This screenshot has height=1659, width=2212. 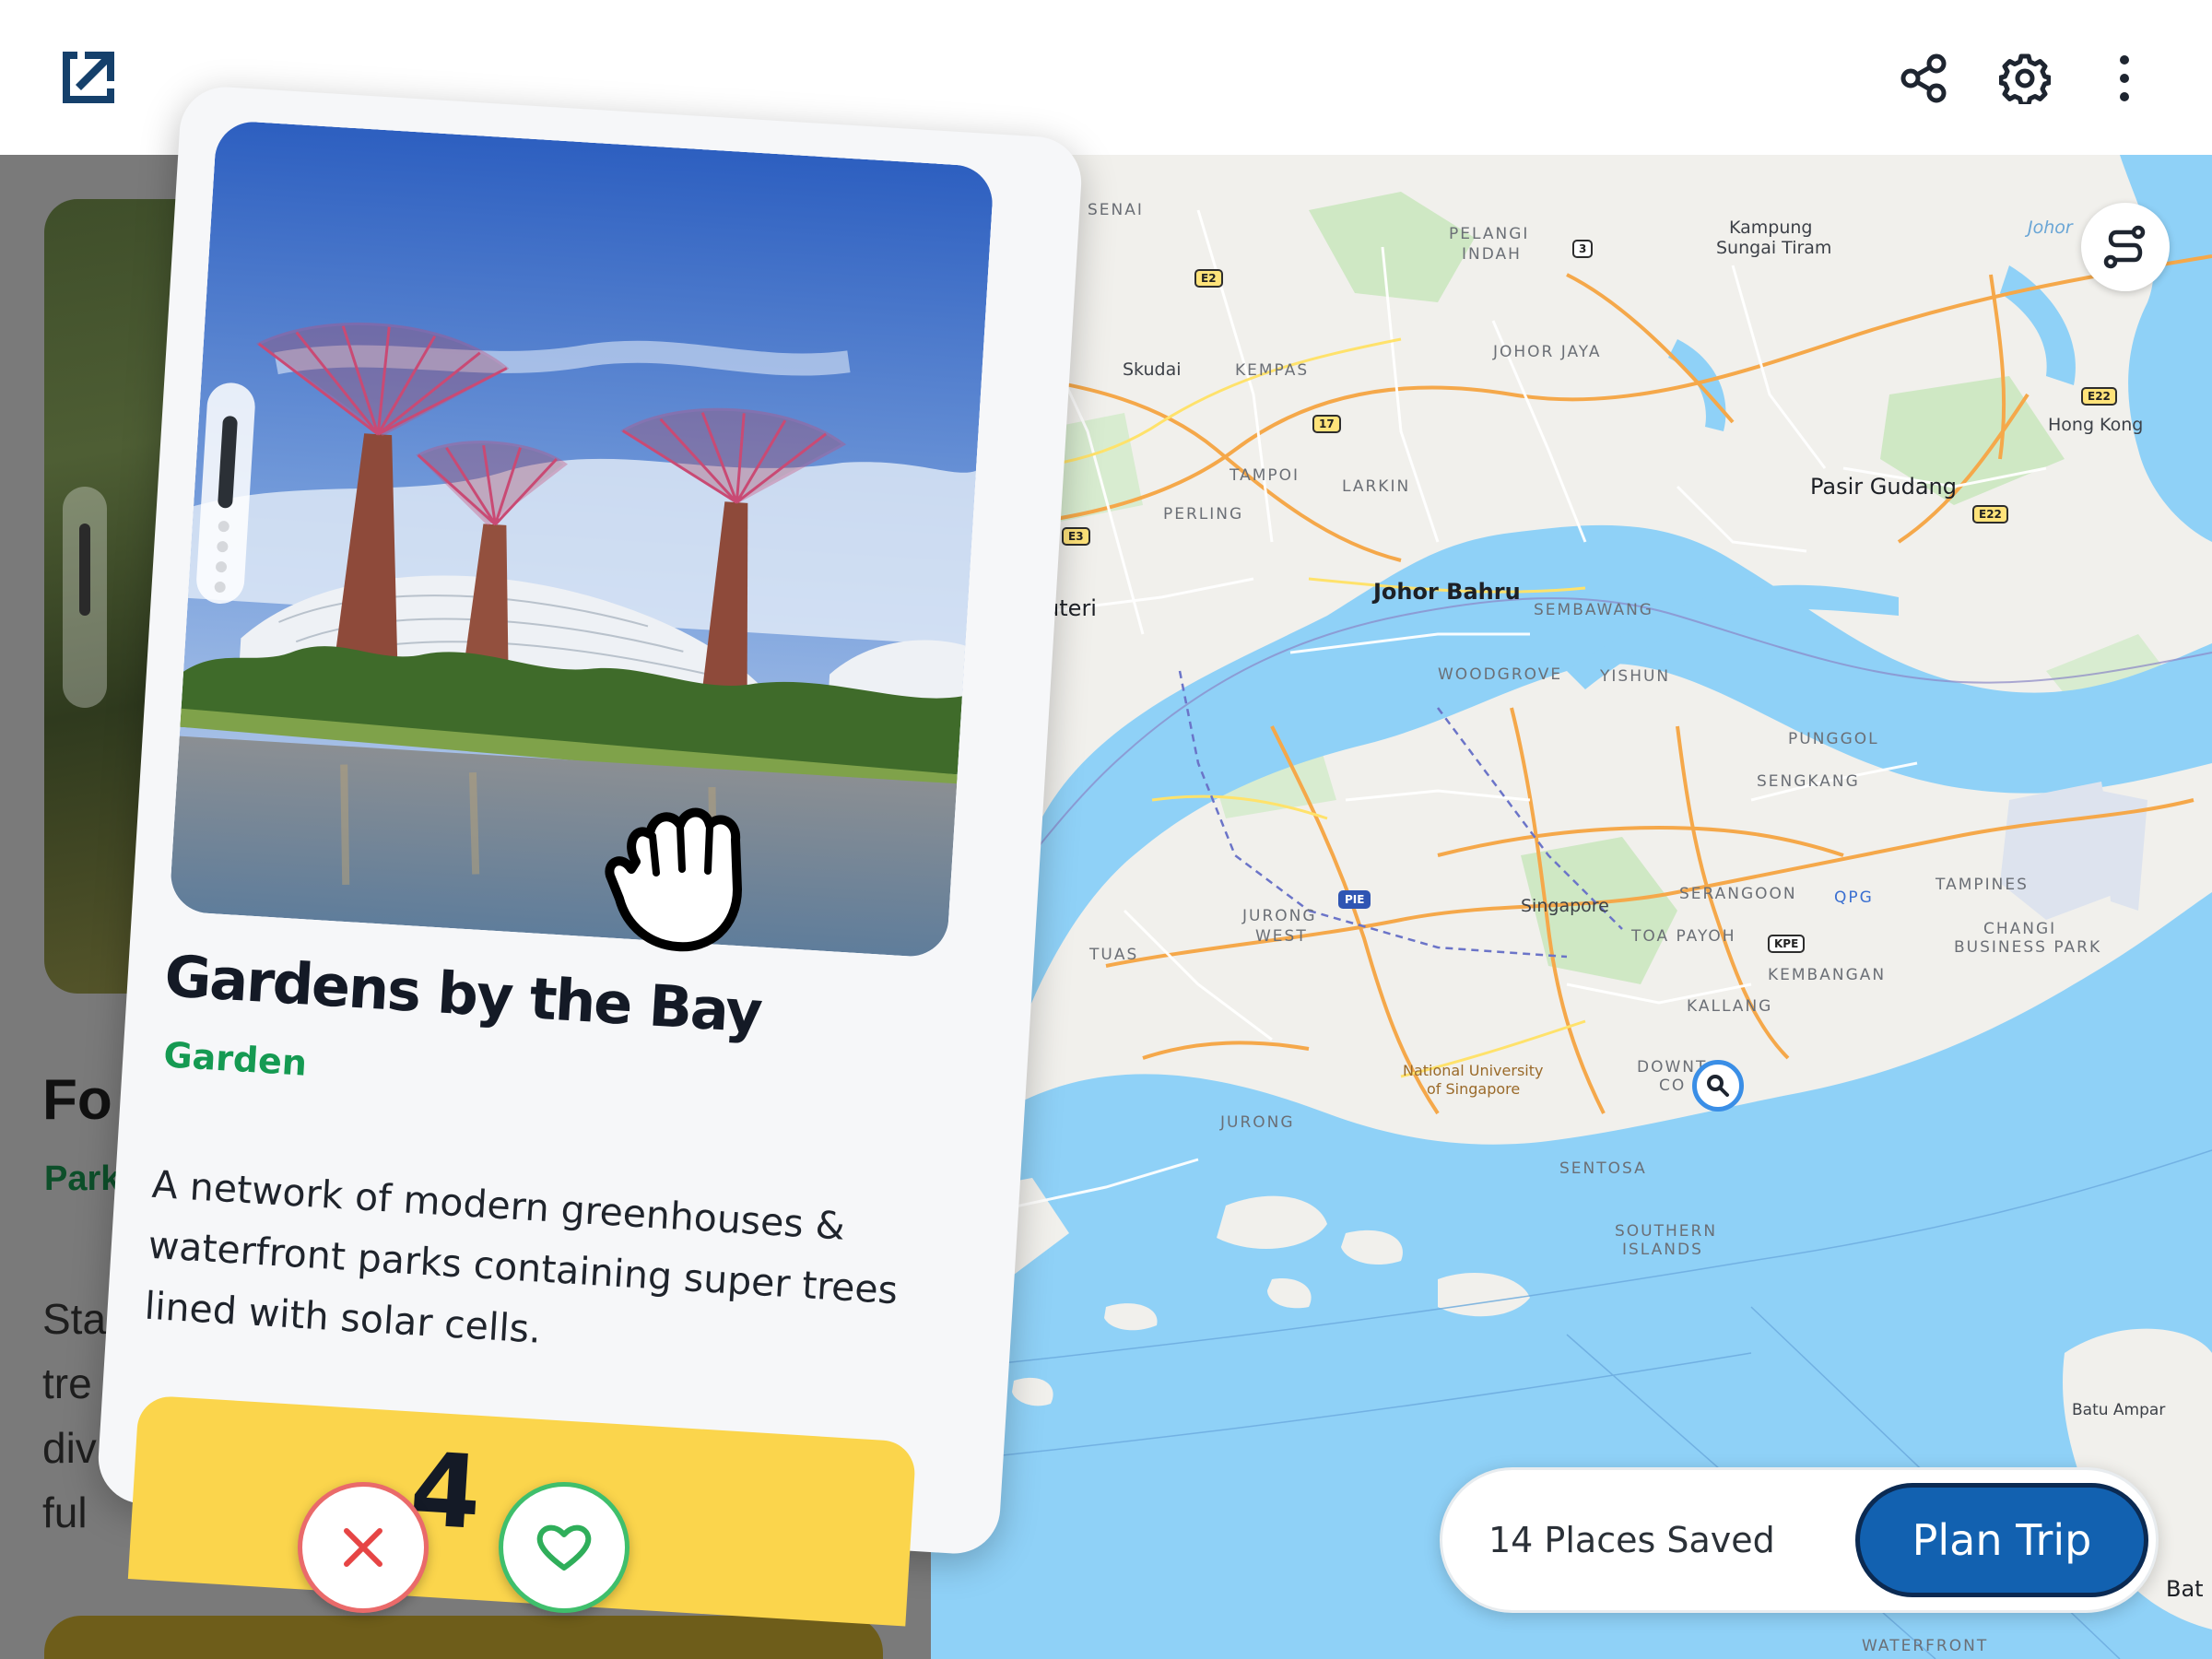 I want to click on map-label: SEMBAWANG, so click(x=1593, y=610).